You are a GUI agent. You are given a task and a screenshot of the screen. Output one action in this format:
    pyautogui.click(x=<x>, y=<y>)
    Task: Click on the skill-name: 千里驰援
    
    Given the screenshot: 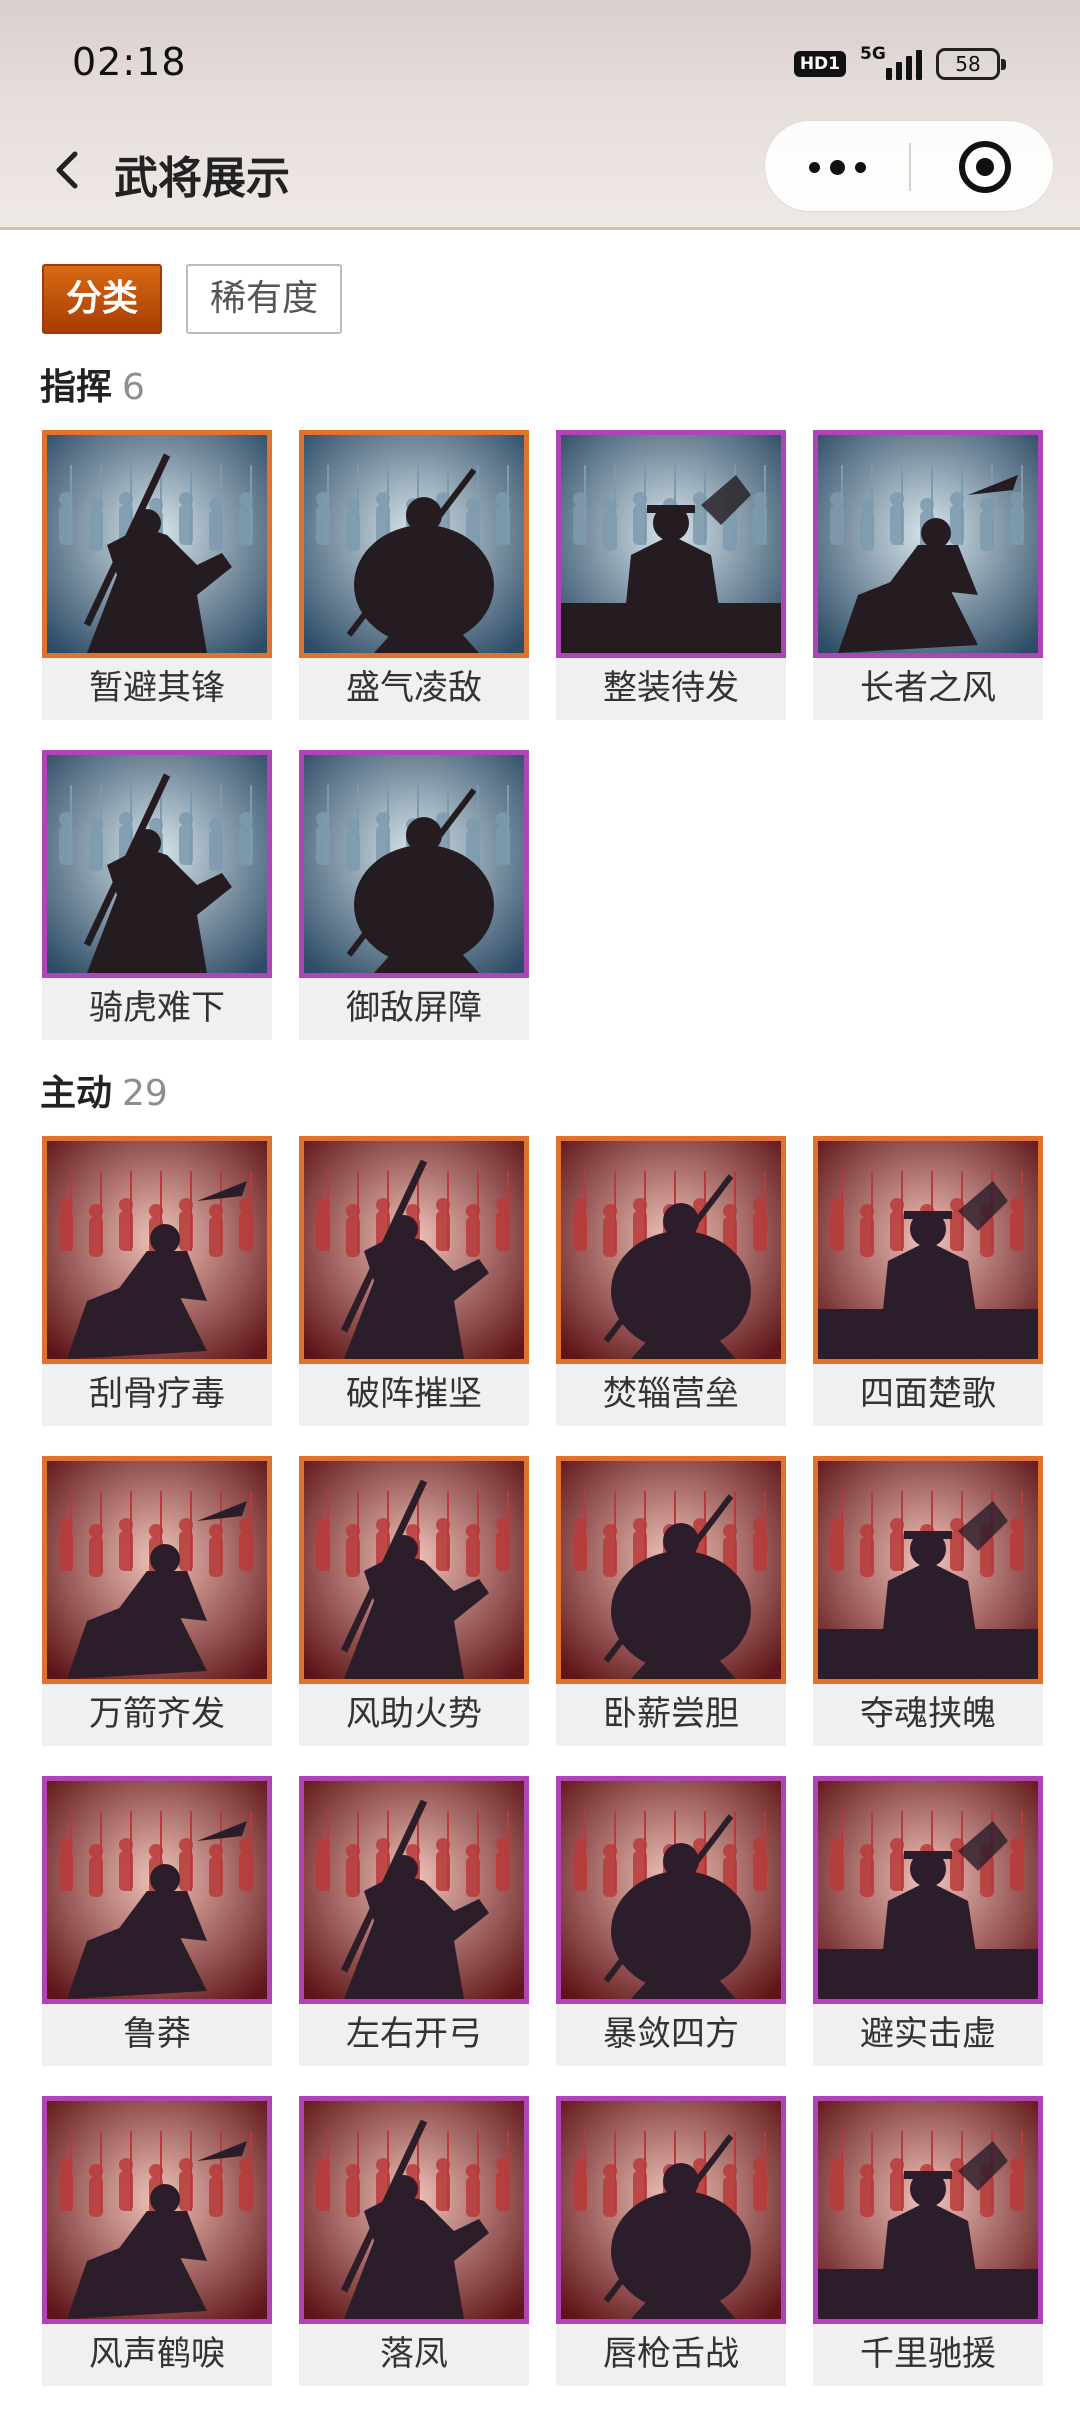 What is the action you would take?
    pyautogui.click(x=928, y=2354)
    